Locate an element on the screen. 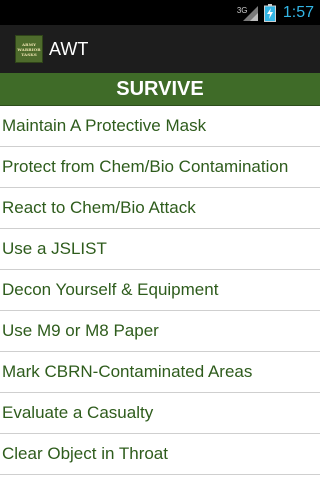 Image resolution: width=320 pixels, height=480 pixels. task-item: Decon Yourself & Equipment is located at coordinates (160, 290).